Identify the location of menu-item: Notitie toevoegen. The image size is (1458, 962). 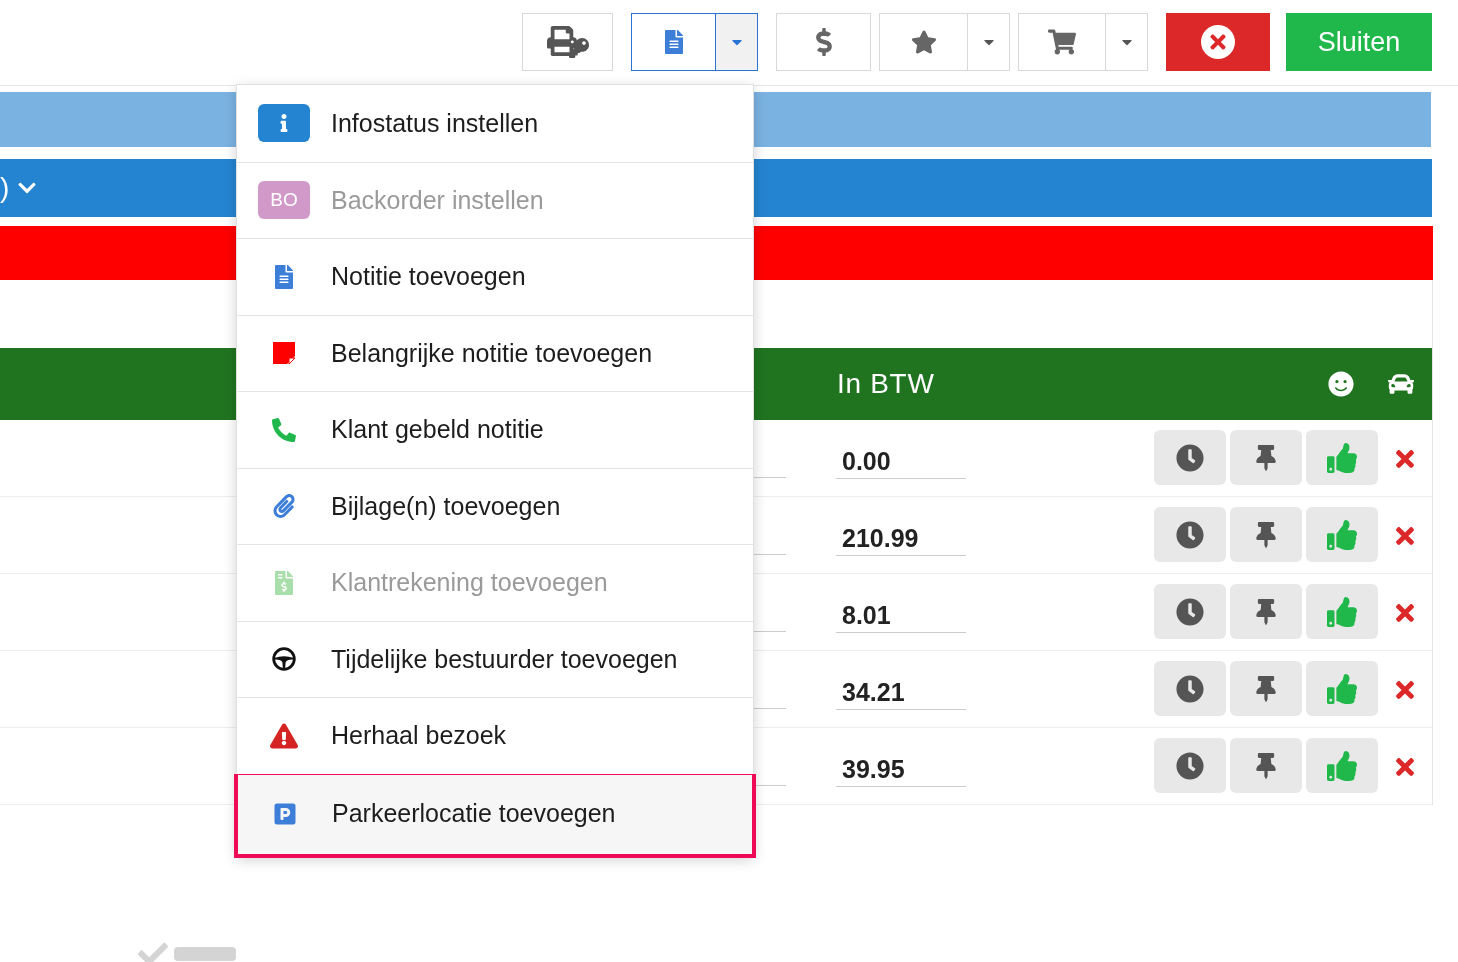
(495, 276).